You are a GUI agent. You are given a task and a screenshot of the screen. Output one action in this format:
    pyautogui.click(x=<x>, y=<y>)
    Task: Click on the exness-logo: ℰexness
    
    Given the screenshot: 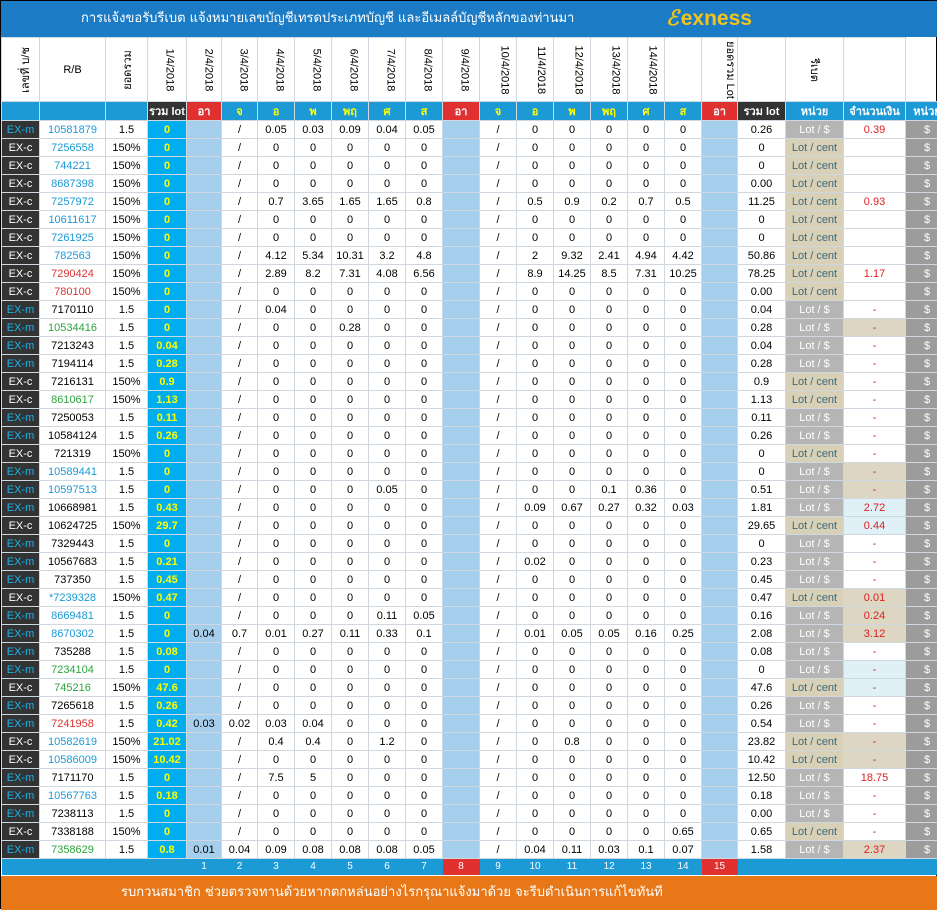 What is the action you would take?
    pyautogui.click(x=709, y=19)
    